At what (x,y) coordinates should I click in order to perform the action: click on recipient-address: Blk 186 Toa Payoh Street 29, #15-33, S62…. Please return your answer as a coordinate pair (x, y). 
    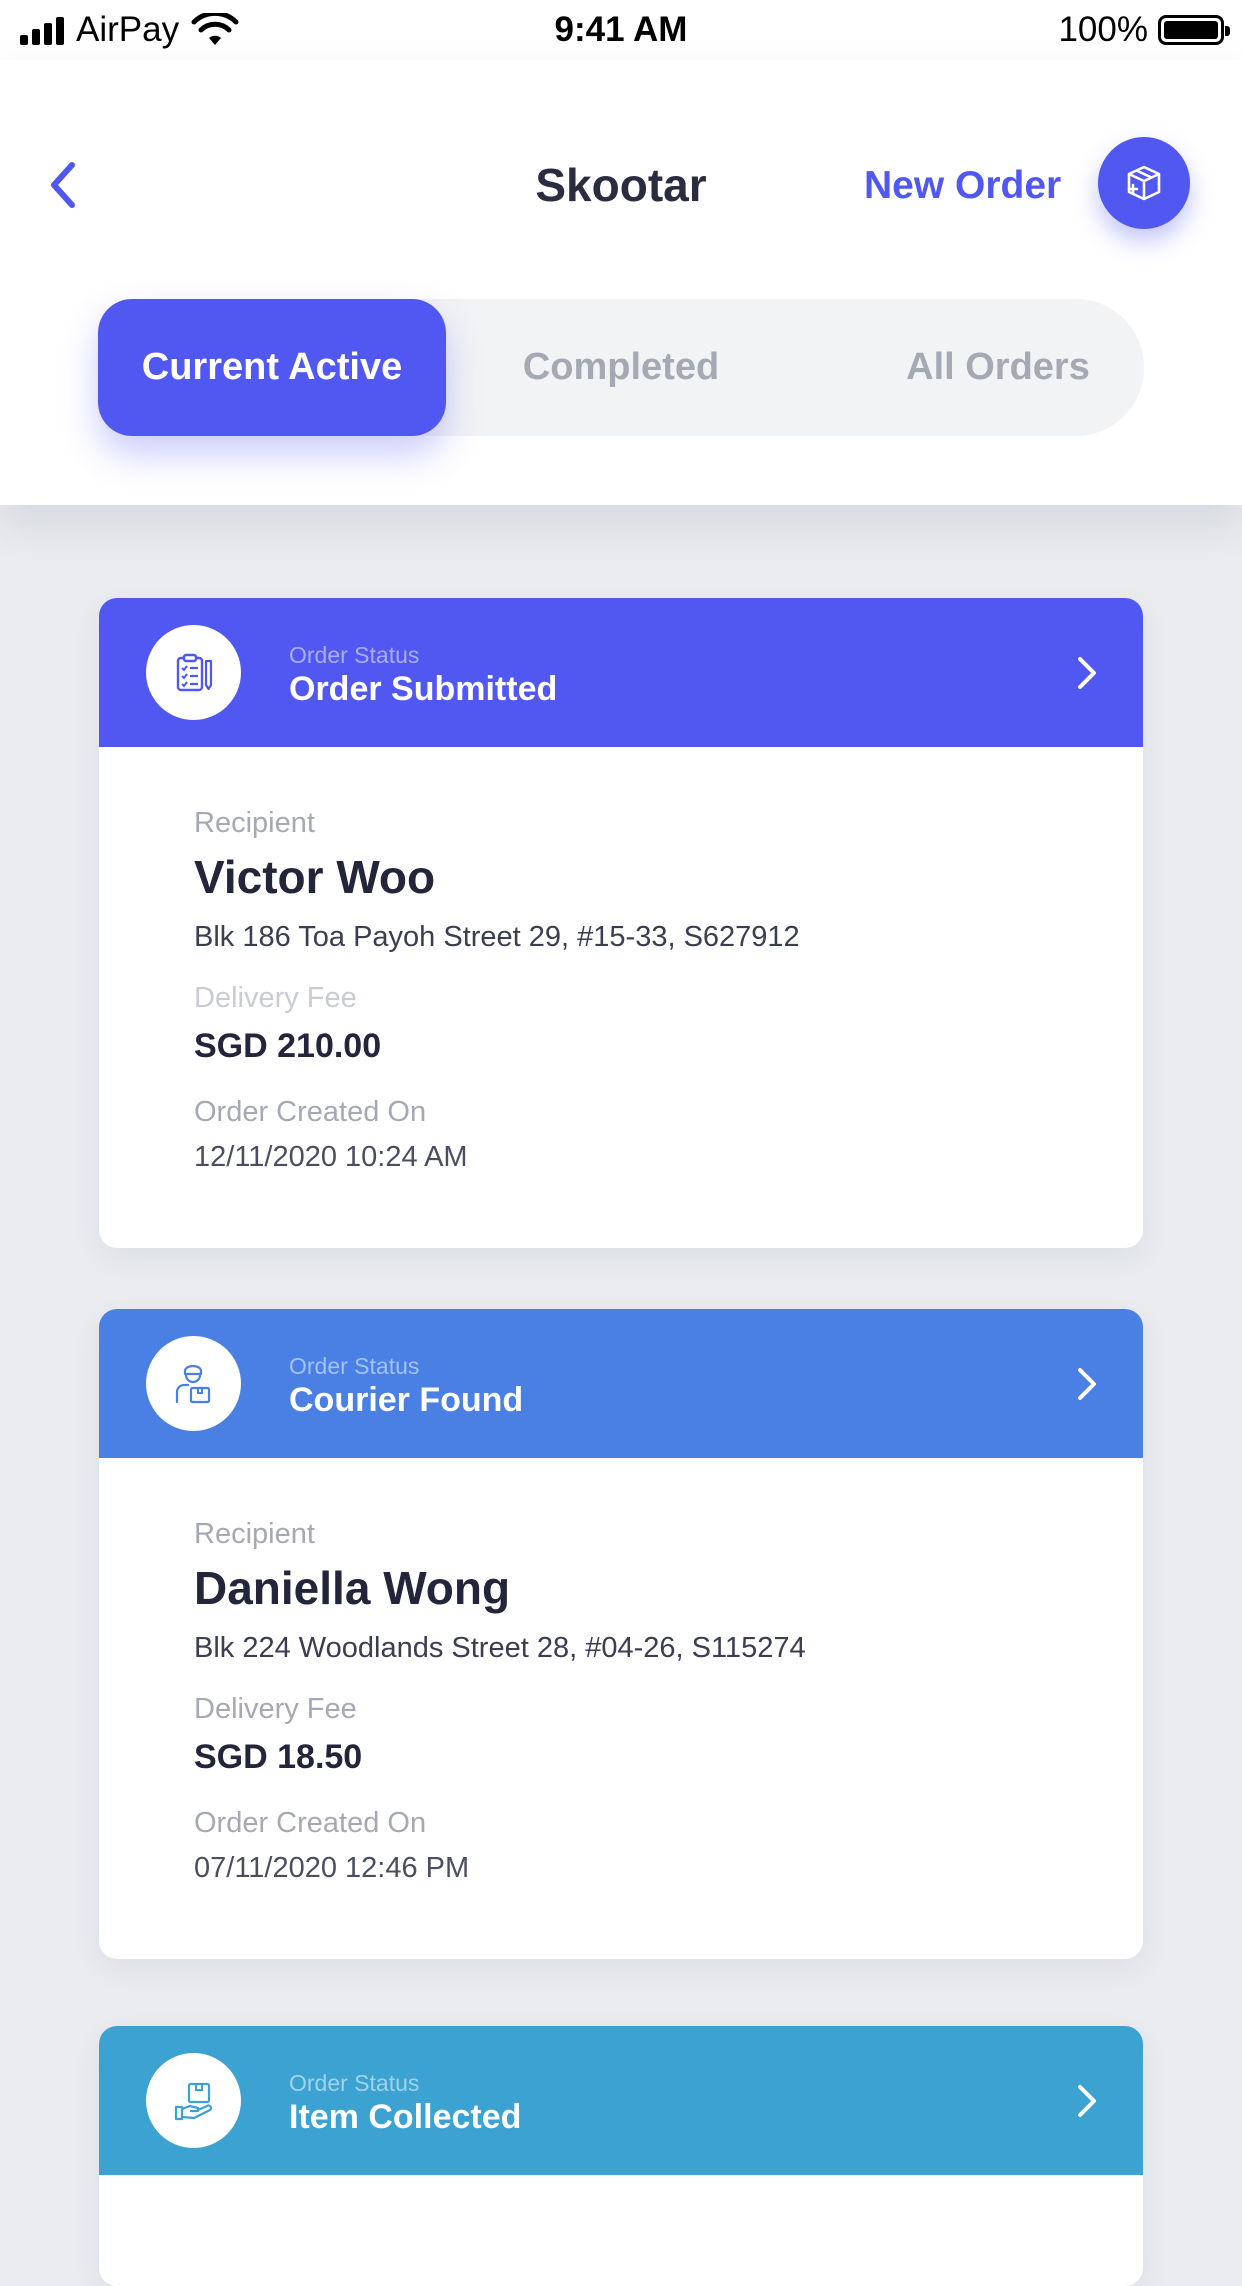
    Looking at the image, I should click on (497, 937).